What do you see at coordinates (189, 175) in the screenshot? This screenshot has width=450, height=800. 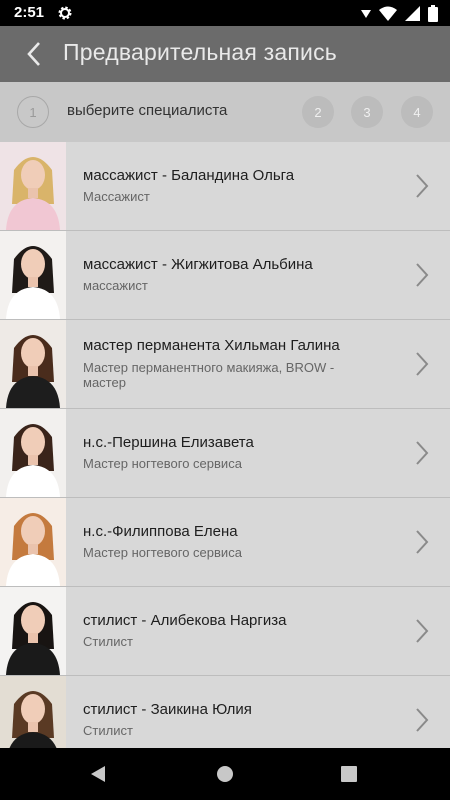 I see `specialist-name: массажист - Баландина Ольга` at bounding box center [189, 175].